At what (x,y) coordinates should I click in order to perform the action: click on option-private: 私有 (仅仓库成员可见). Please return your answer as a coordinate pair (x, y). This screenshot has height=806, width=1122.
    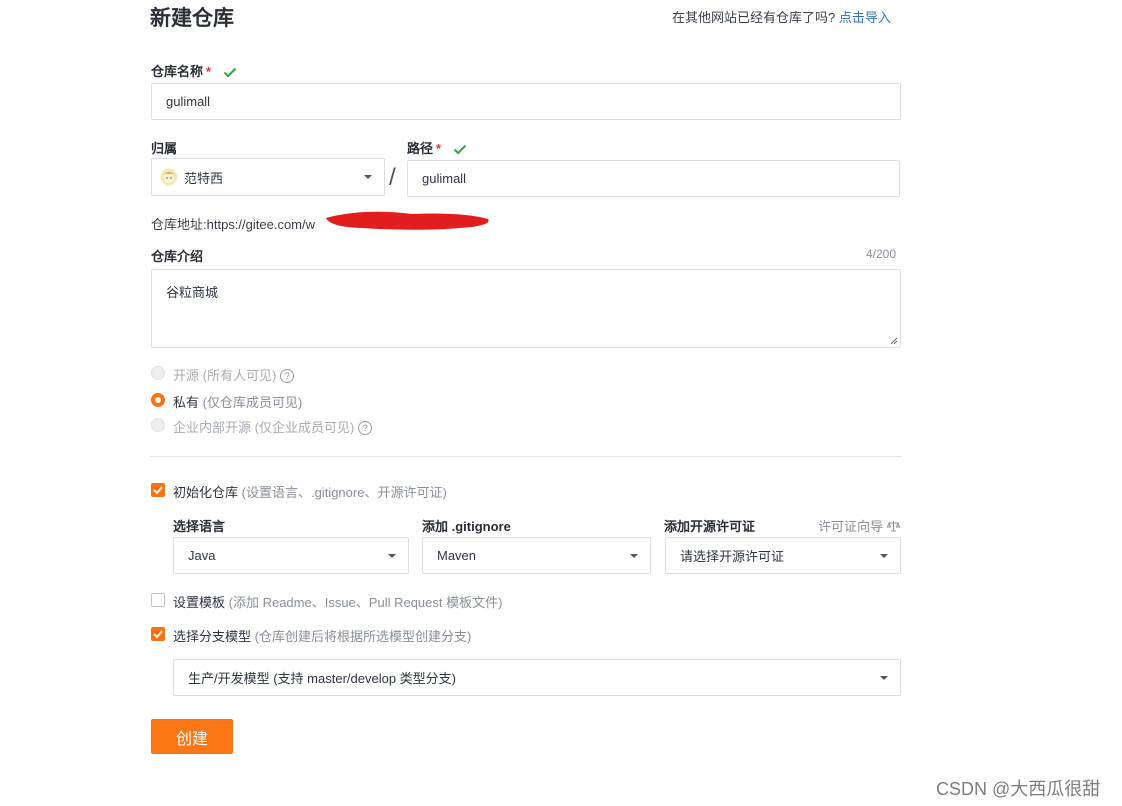
    Looking at the image, I should click on (237, 401).